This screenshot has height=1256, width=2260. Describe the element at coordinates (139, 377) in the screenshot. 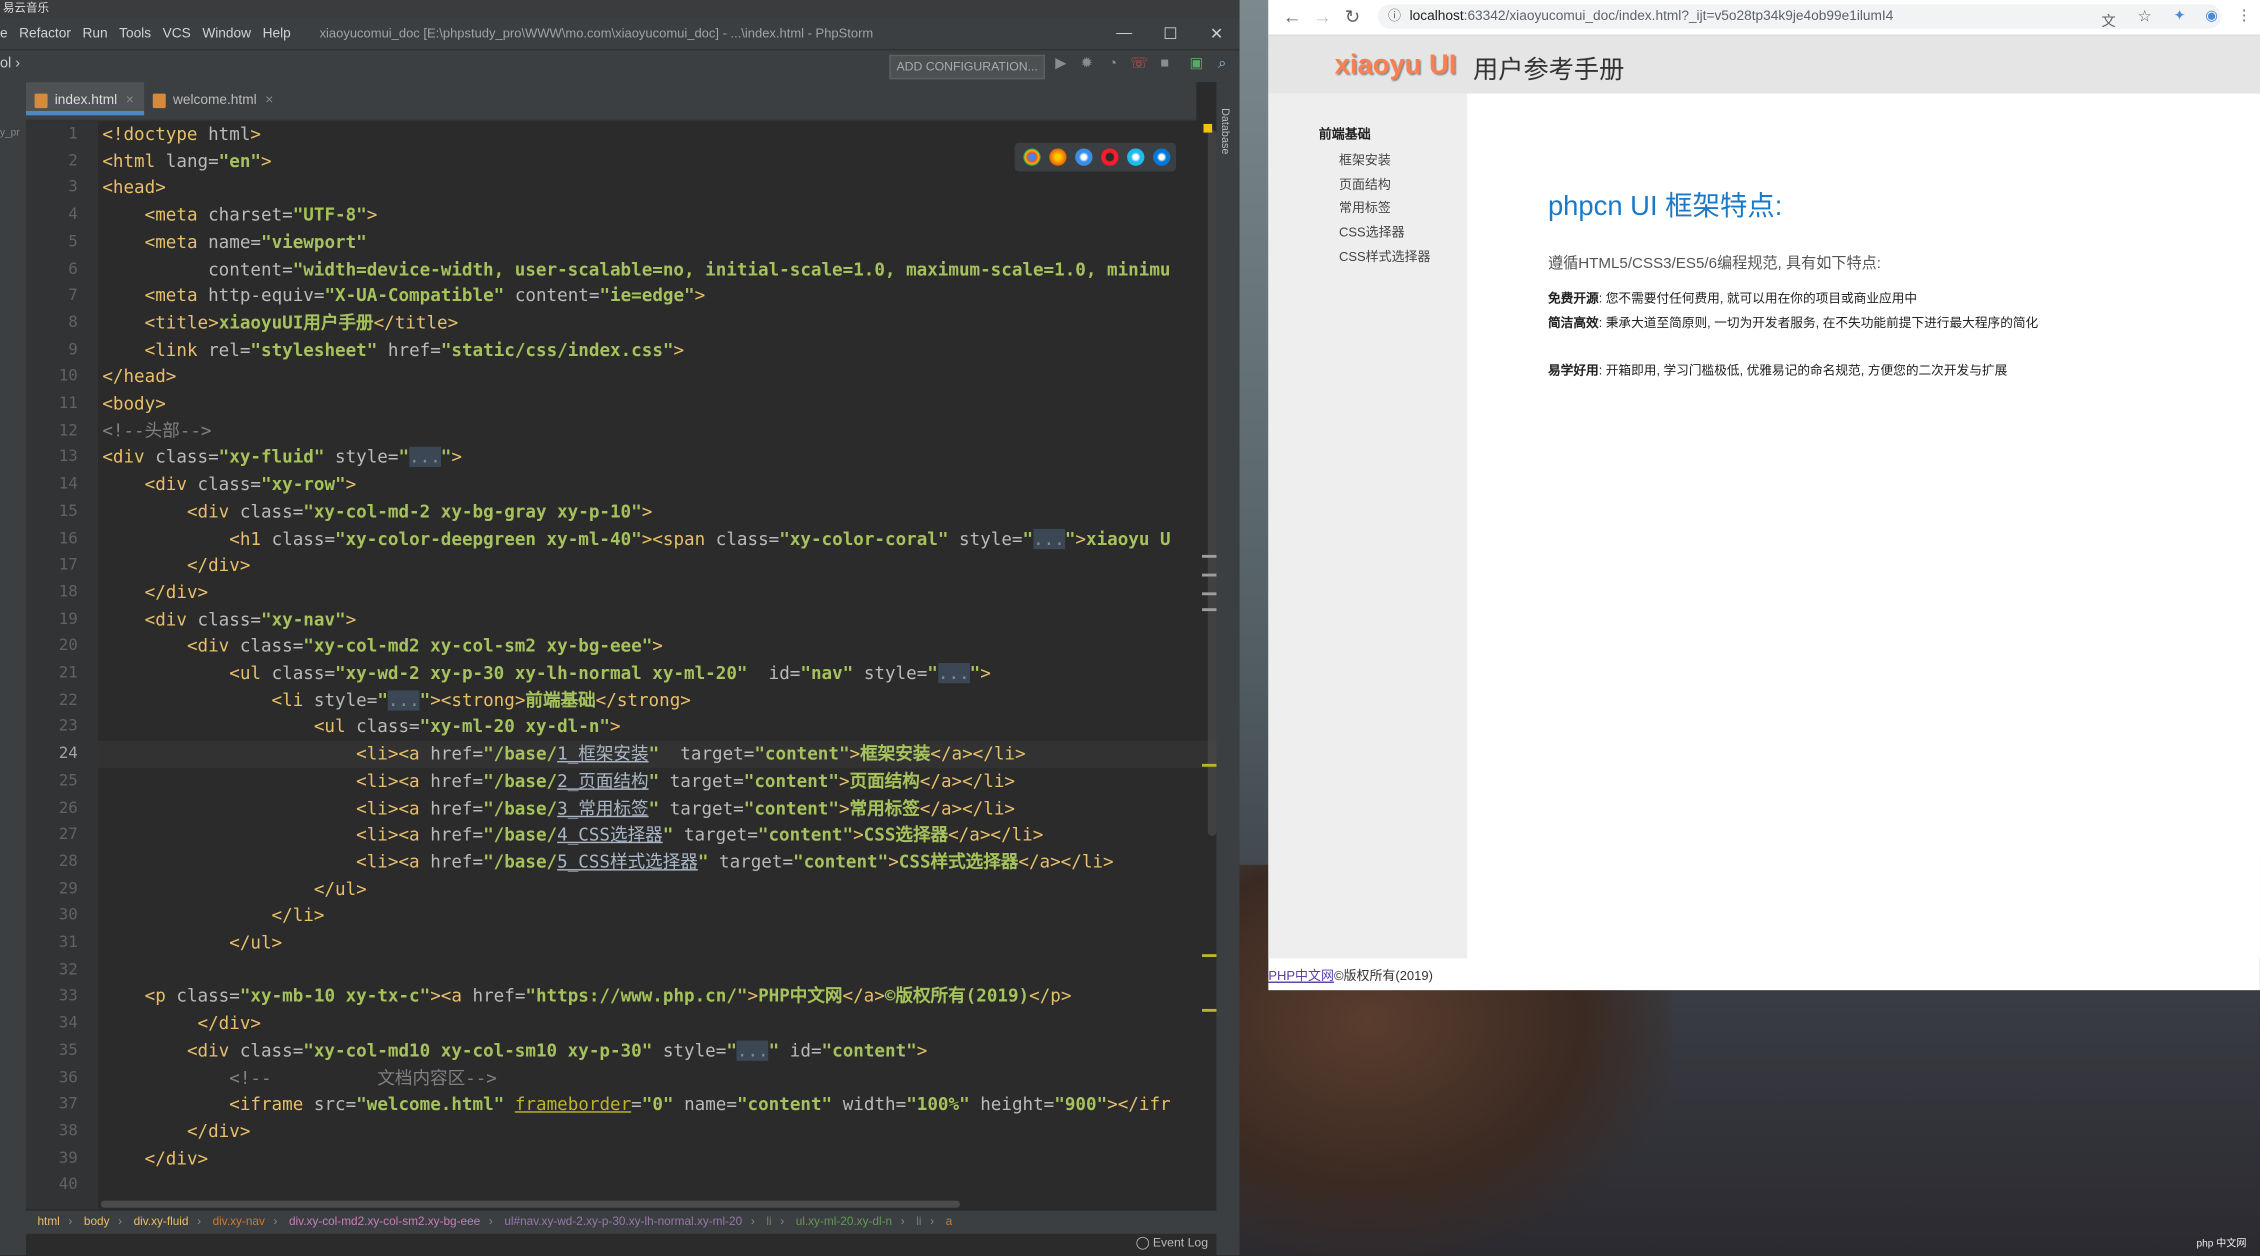

I see `code-line: </head>` at that location.